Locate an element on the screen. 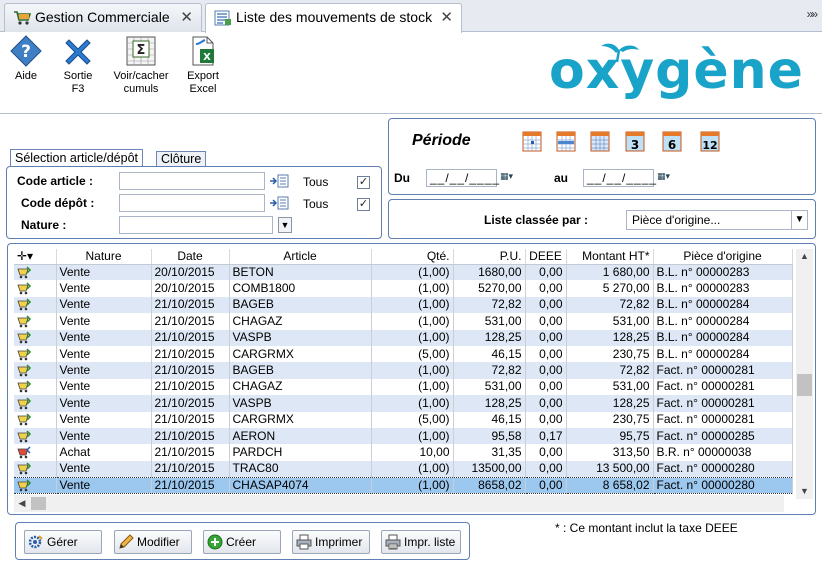 This screenshot has width=822, height=567. export-excel-button: X Export Excel is located at coordinates (203, 65).